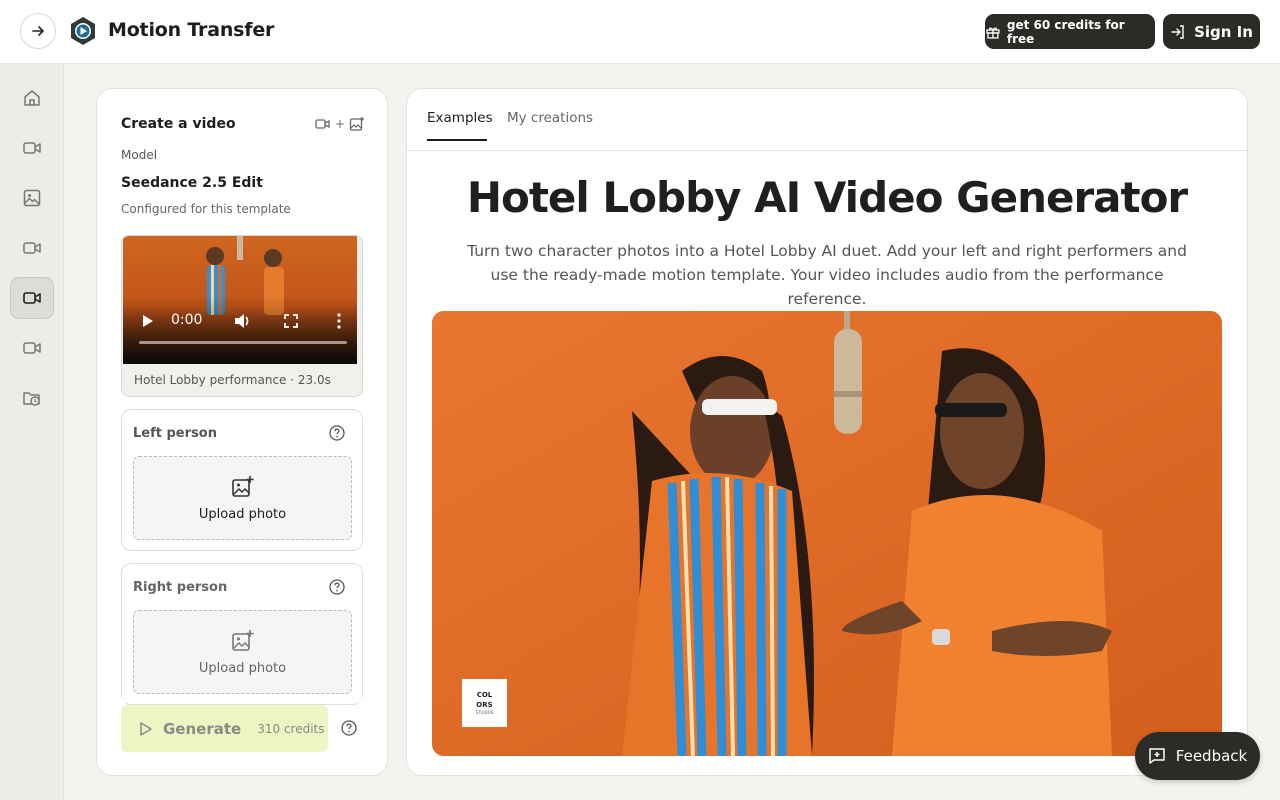 Image resolution: width=1280 pixels, height=800 pixels. What do you see at coordinates (187, 320) in the screenshot?
I see `video-time: 0:00` at bounding box center [187, 320].